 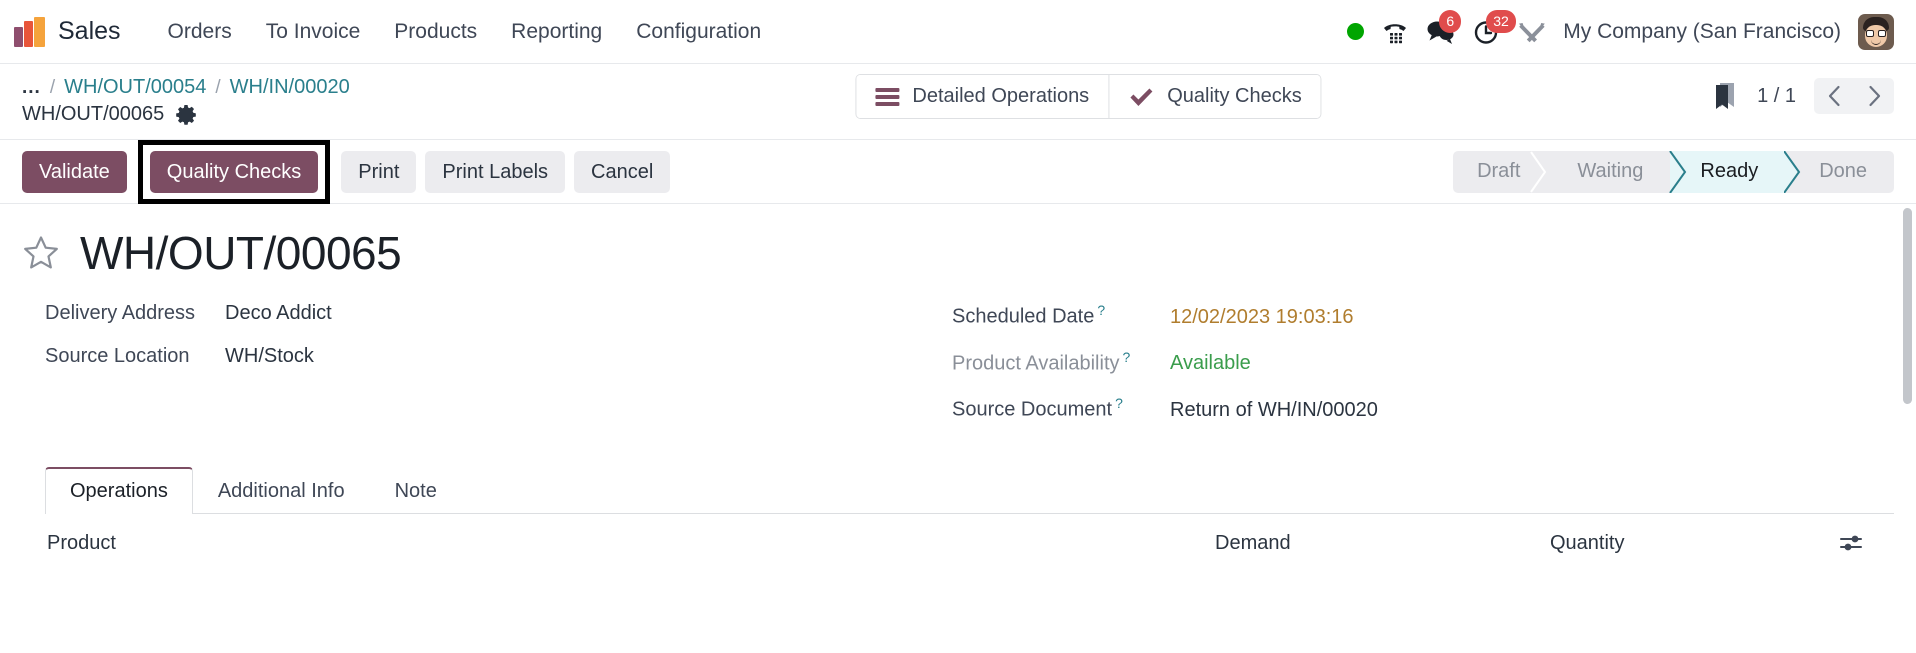 What do you see at coordinates (1729, 171) in the screenshot?
I see `status-stage-ready-label: Ready` at bounding box center [1729, 171].